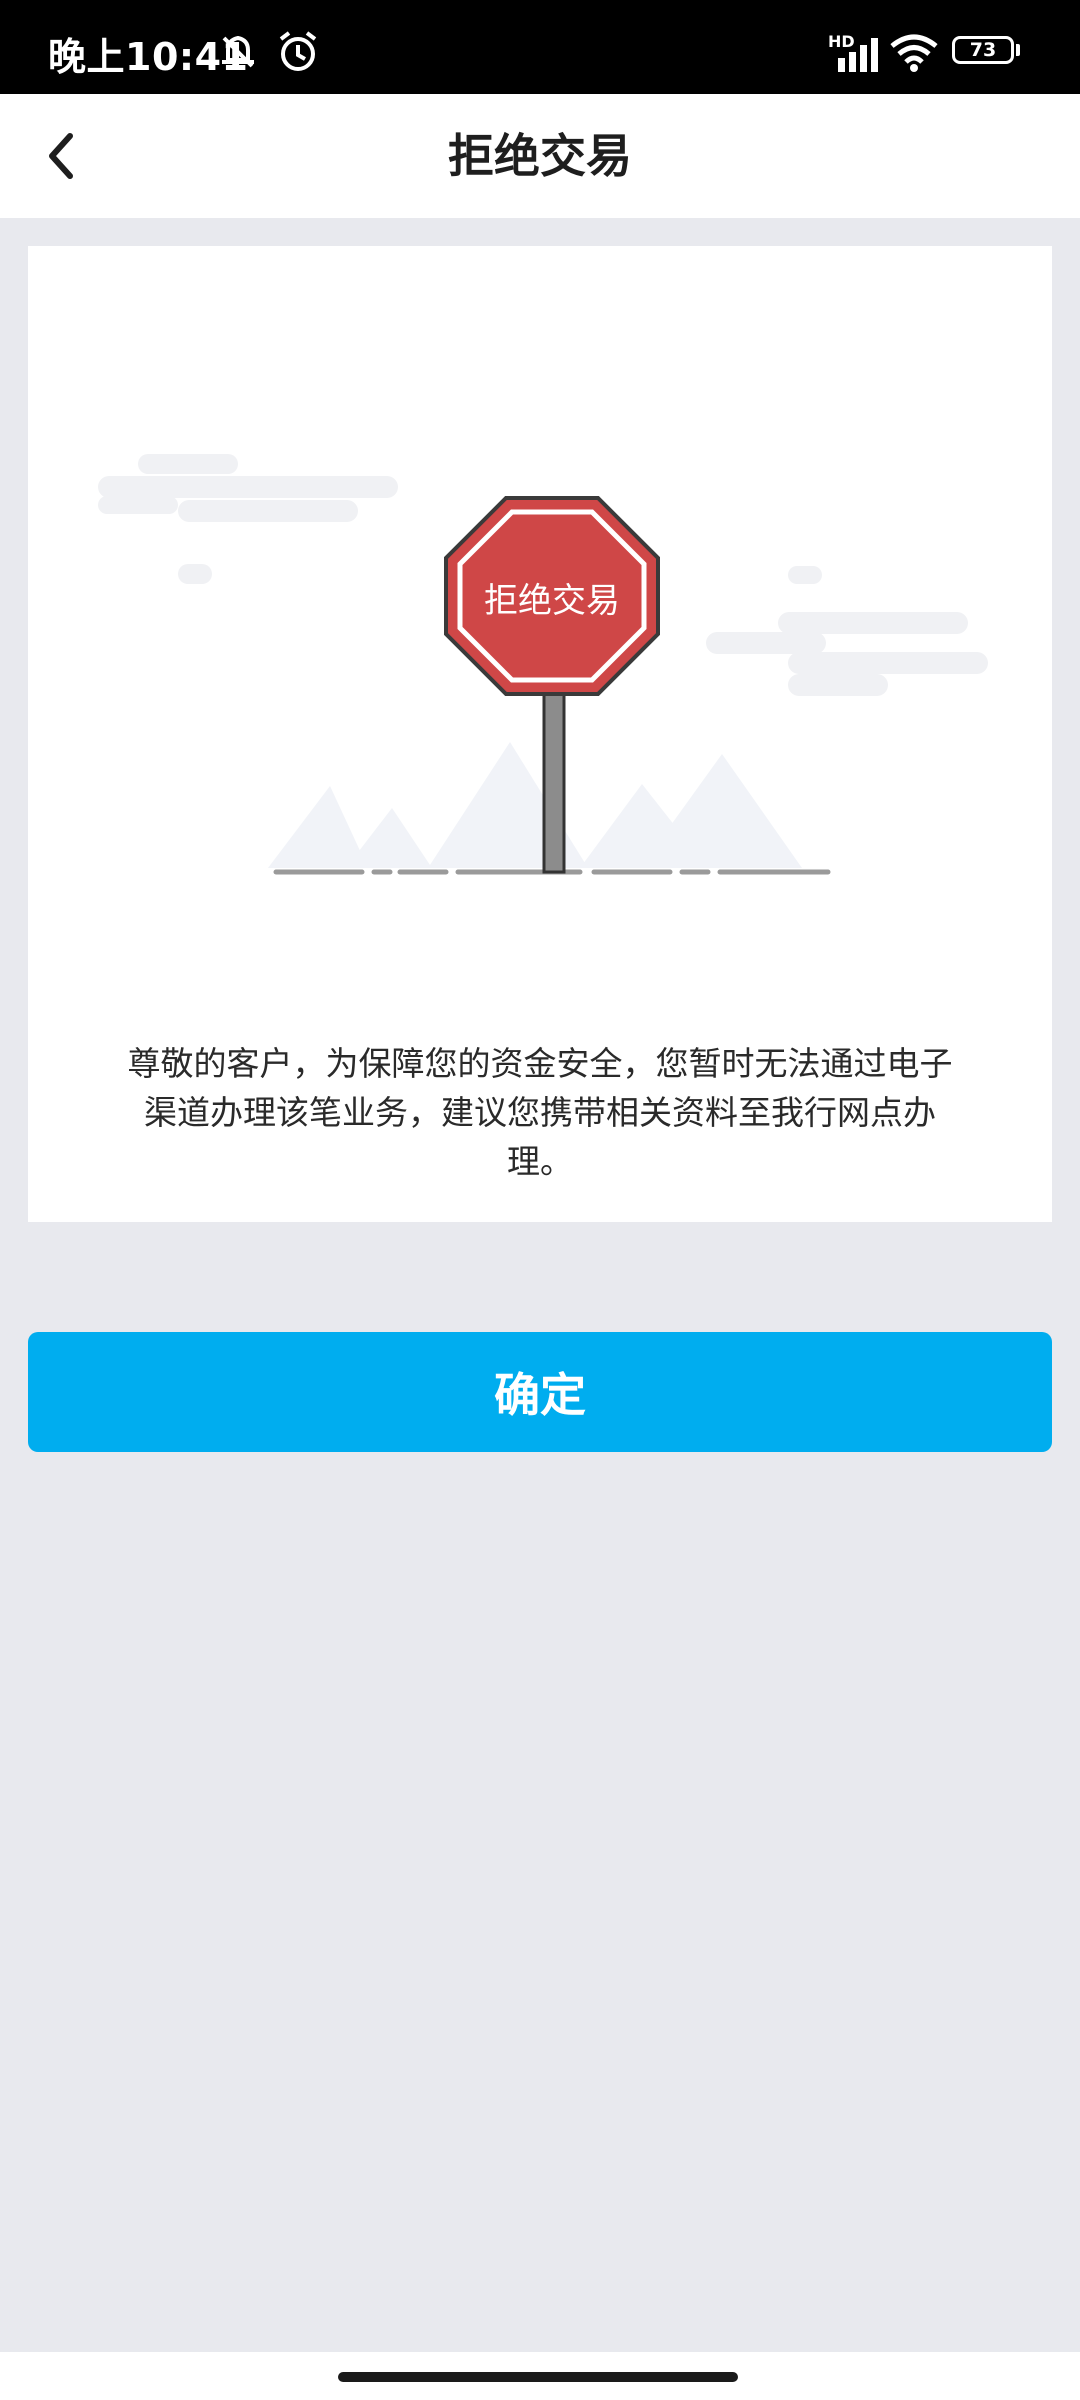 The image size is (1080, 2400). I want to click on home-indicator, so click(538, 2377).